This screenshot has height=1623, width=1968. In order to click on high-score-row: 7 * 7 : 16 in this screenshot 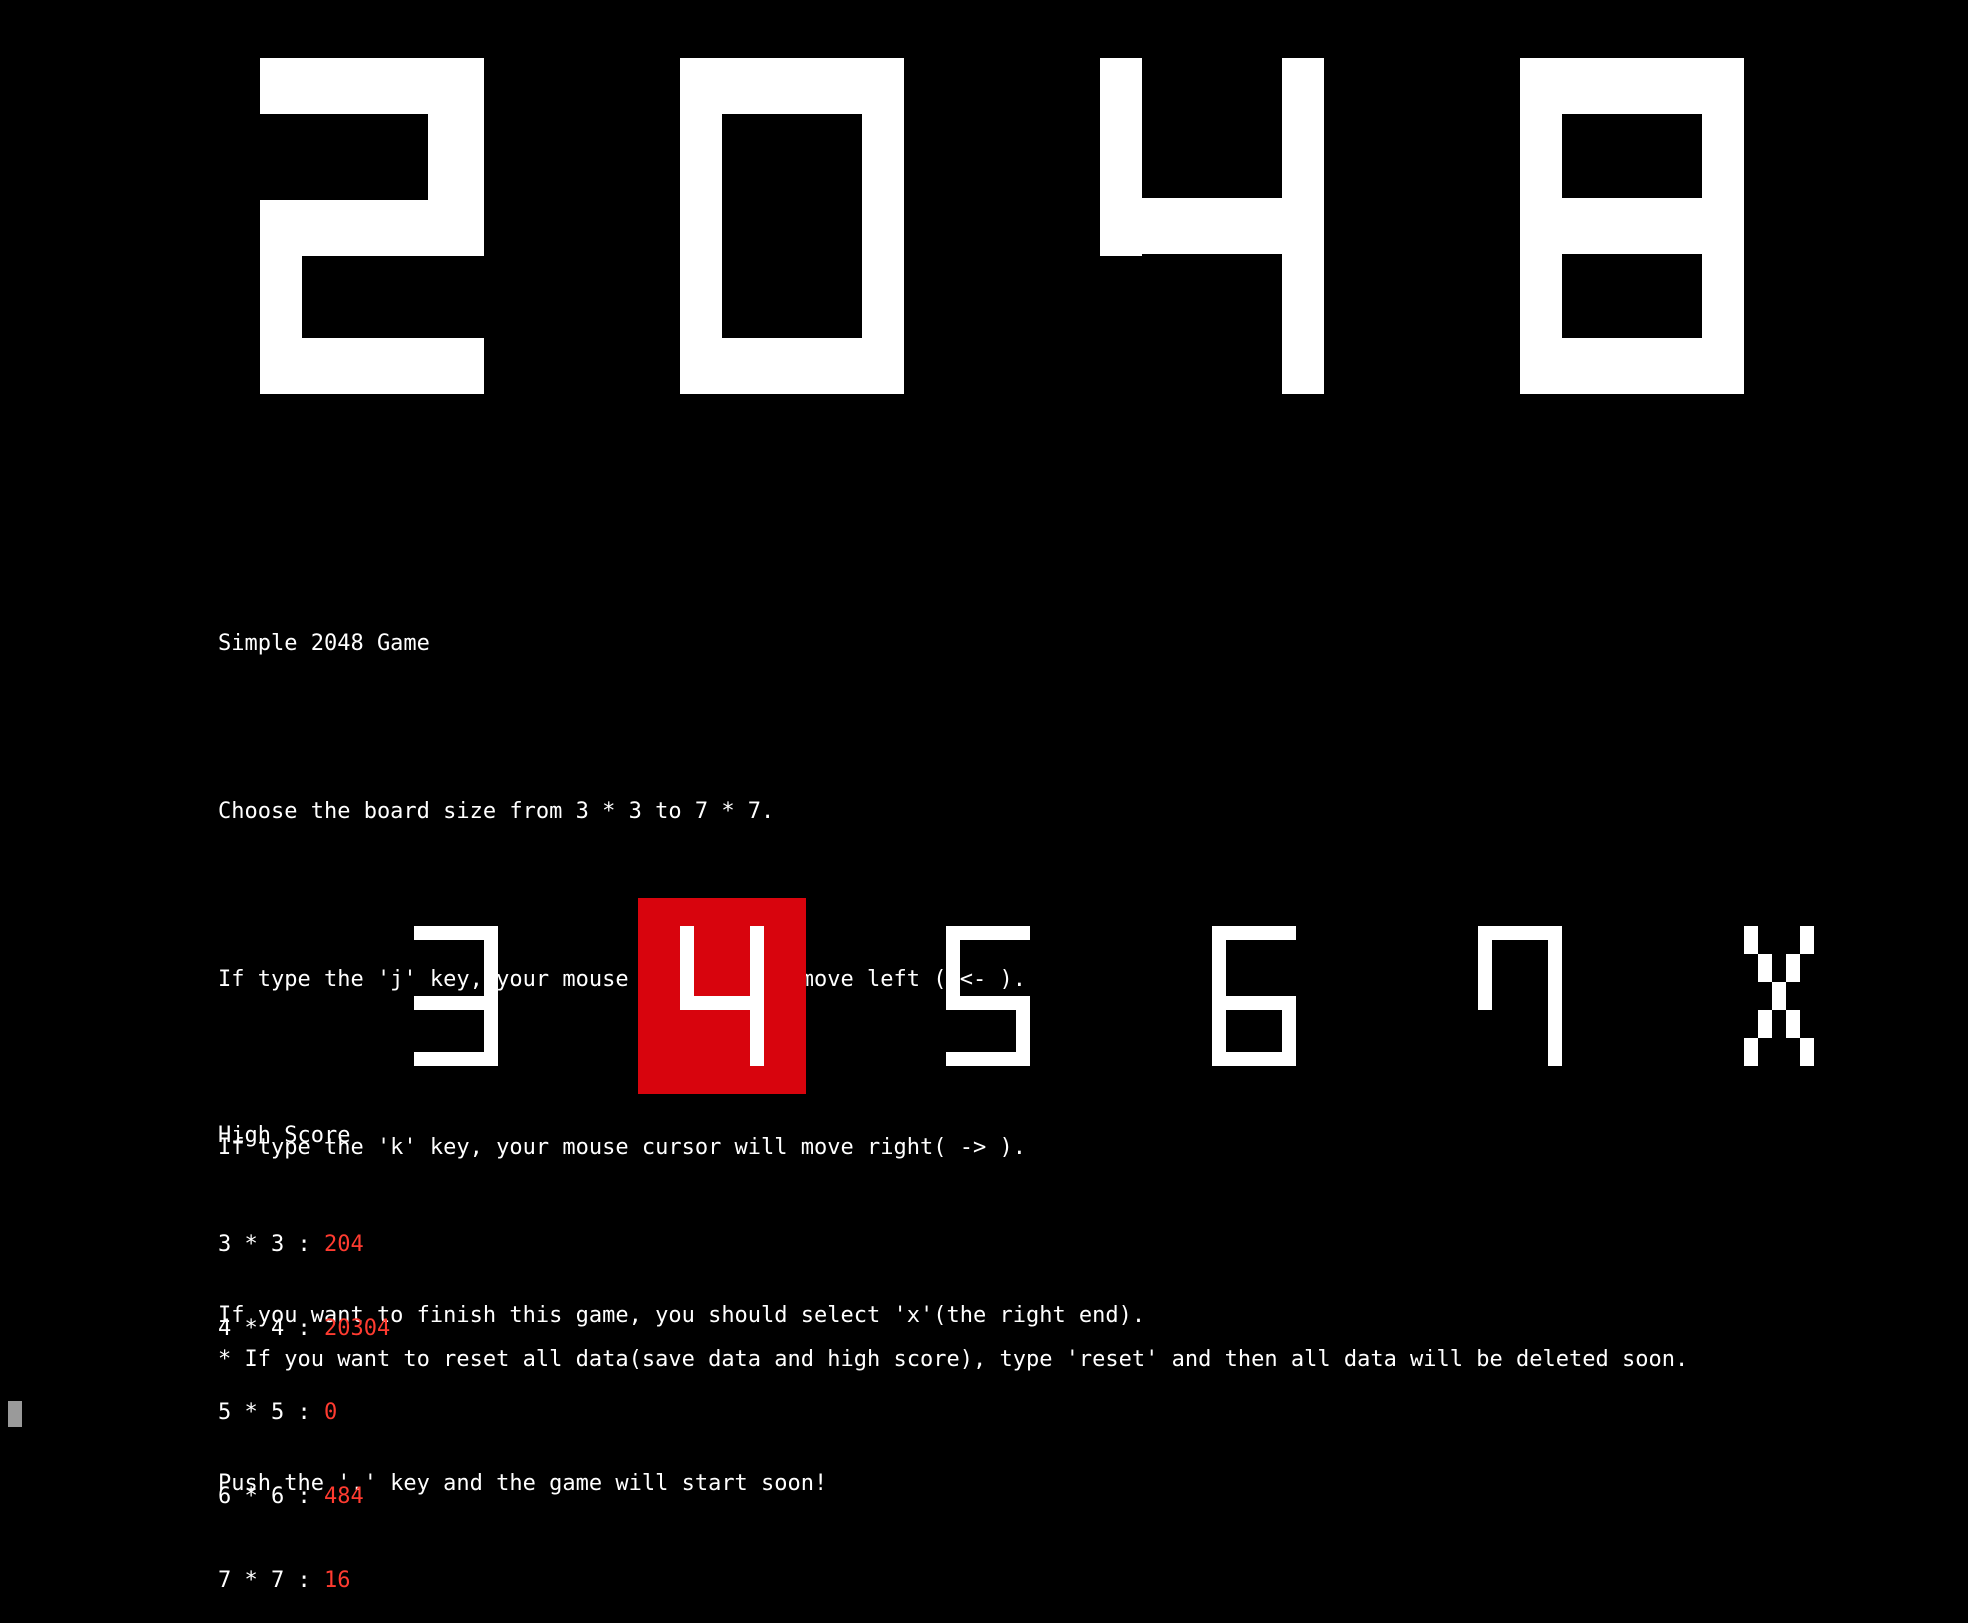, I will do `click(304, 1581)`.